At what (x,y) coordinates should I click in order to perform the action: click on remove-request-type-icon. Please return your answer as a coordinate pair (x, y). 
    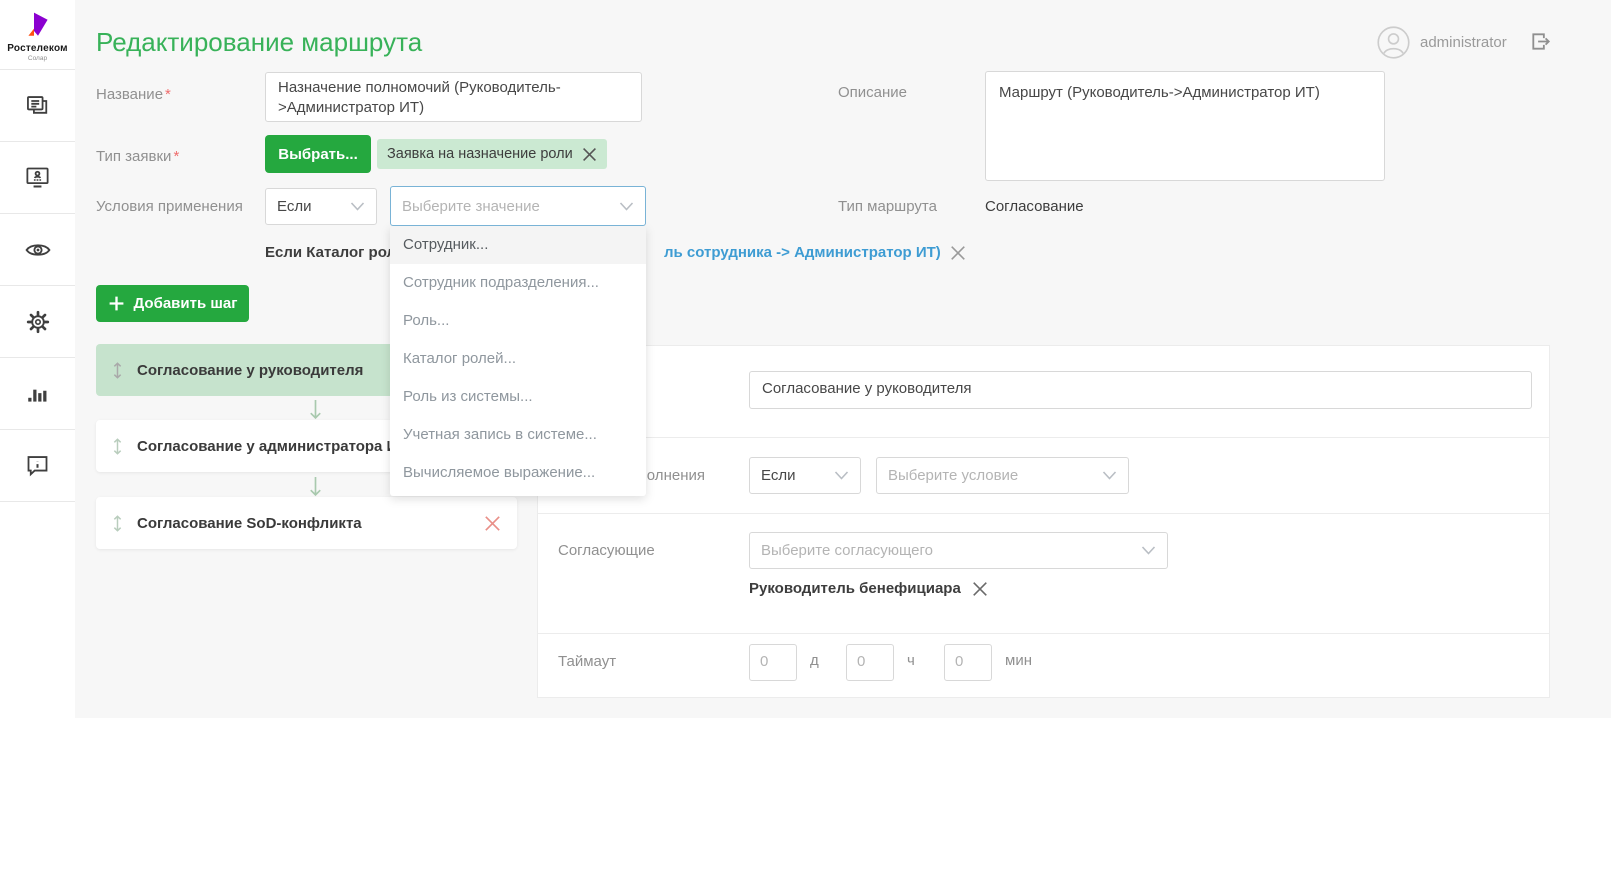
    Looking at the image, I should click on (589, 154).